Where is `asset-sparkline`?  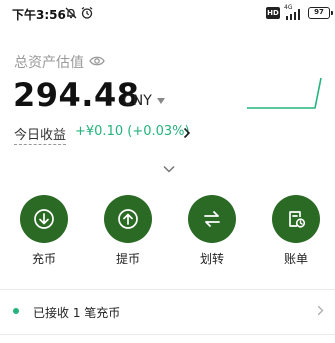
asset-sparkline is located at coordinates (284, 93).